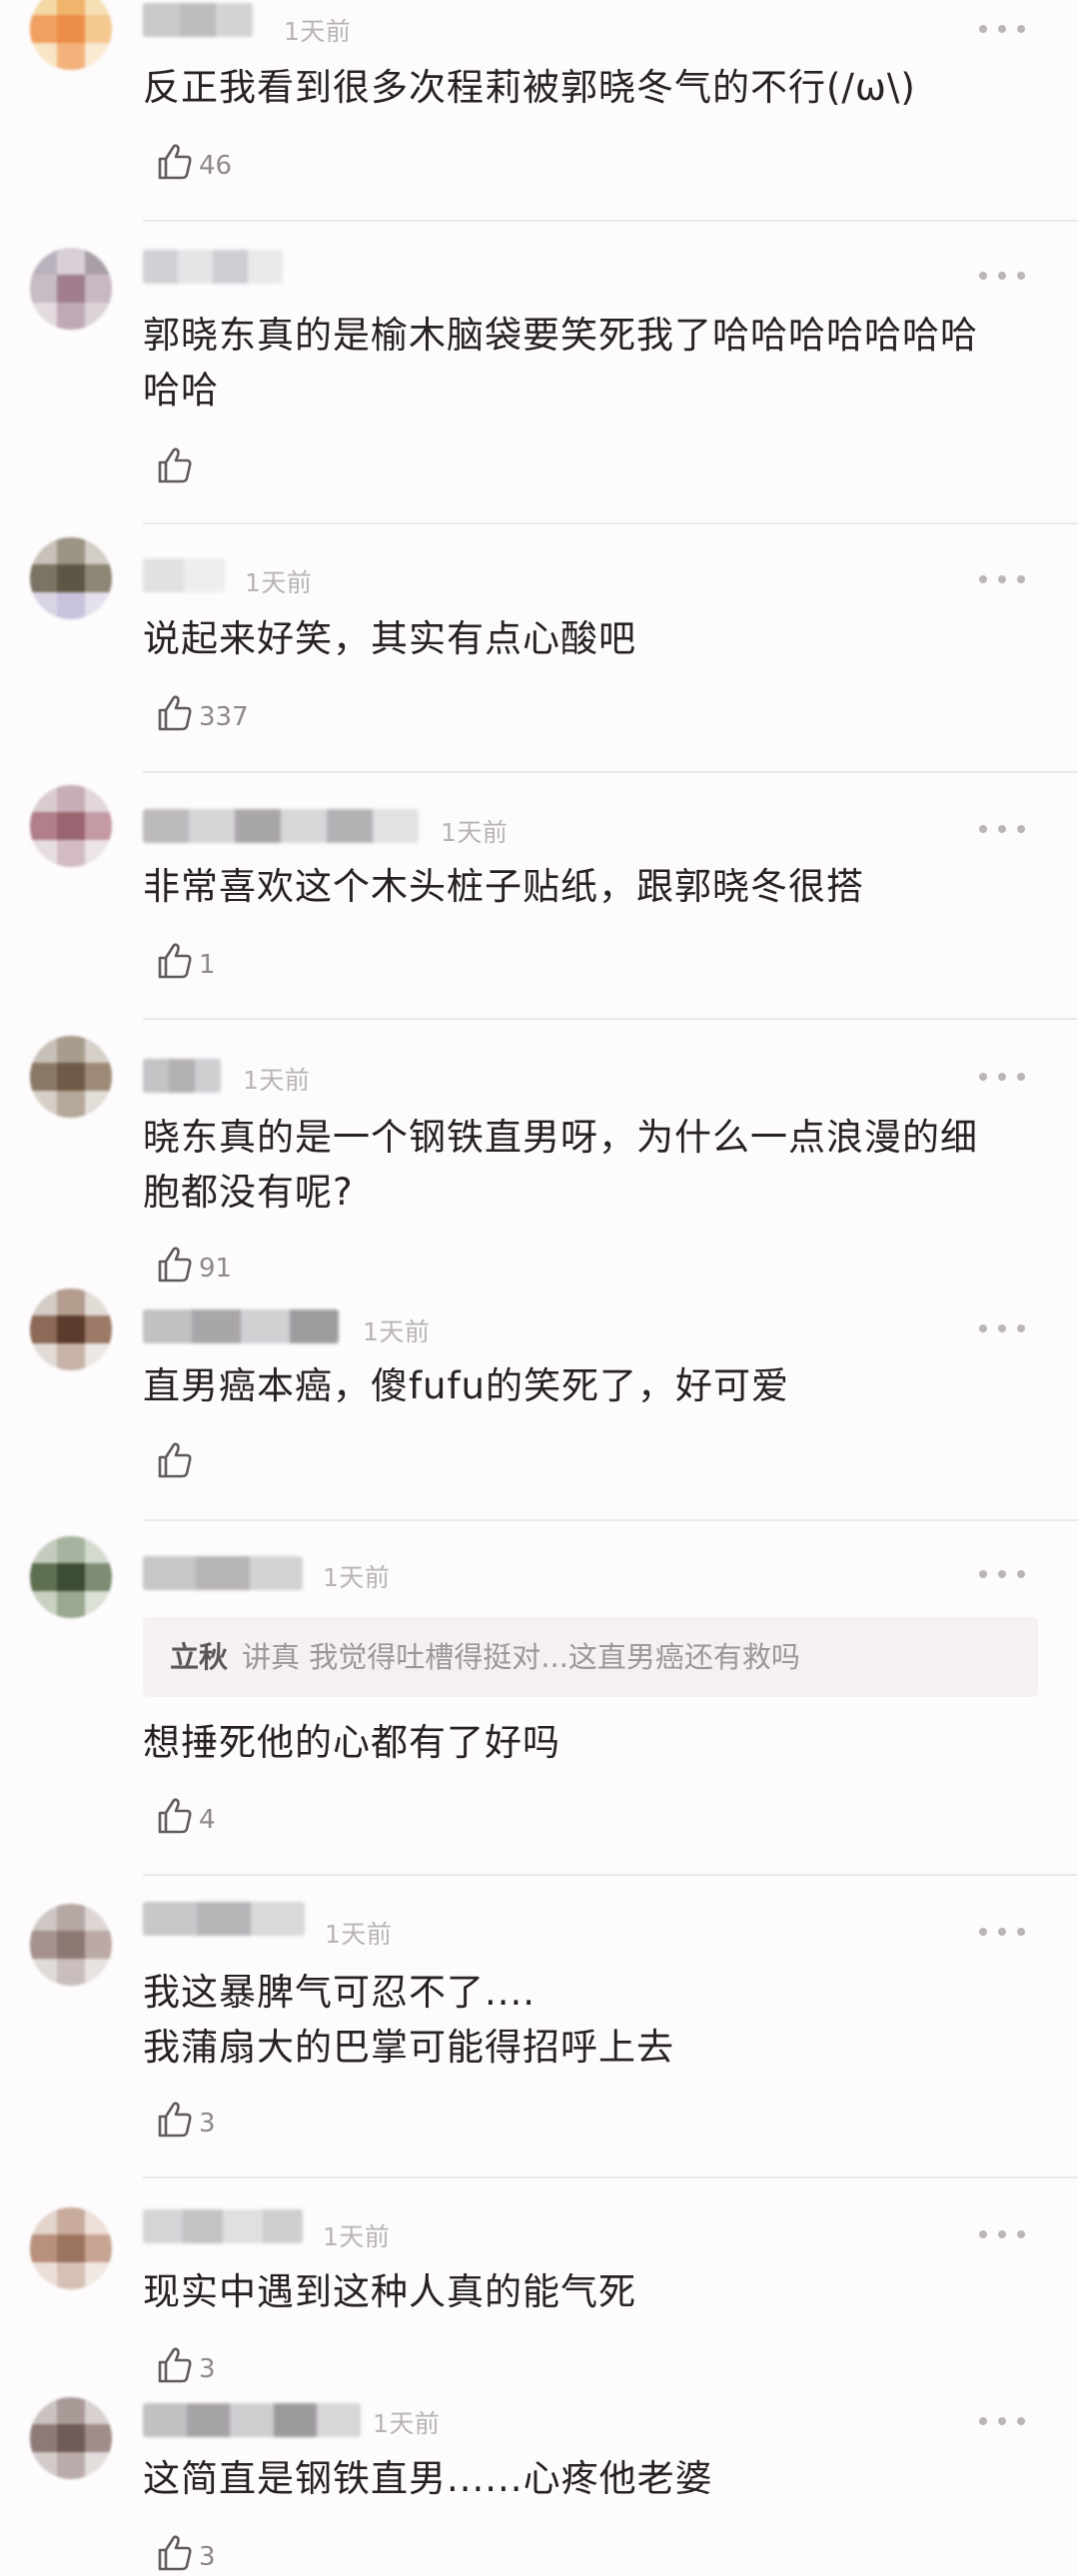  I want to click on comment-text: 现实中遇到这种人真的能气死, so click(389, 2292).